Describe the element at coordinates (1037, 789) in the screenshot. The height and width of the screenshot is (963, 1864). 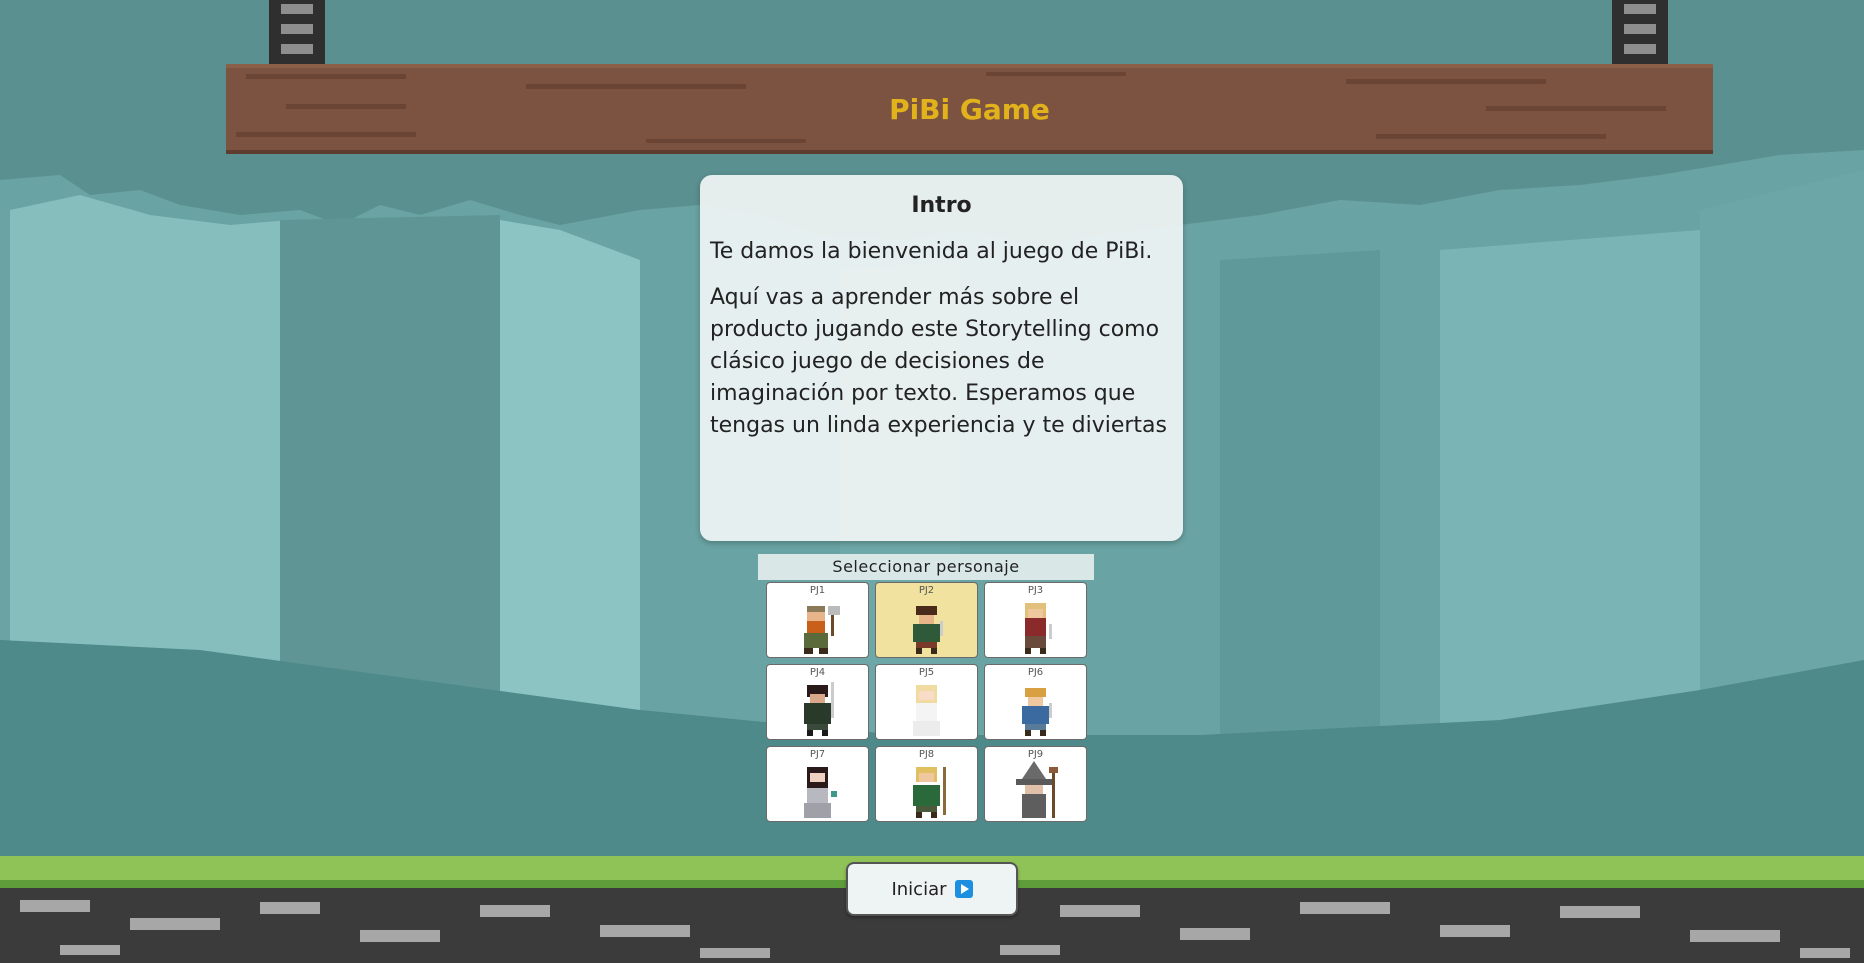
I see `grey-wizard-icon` at that location.